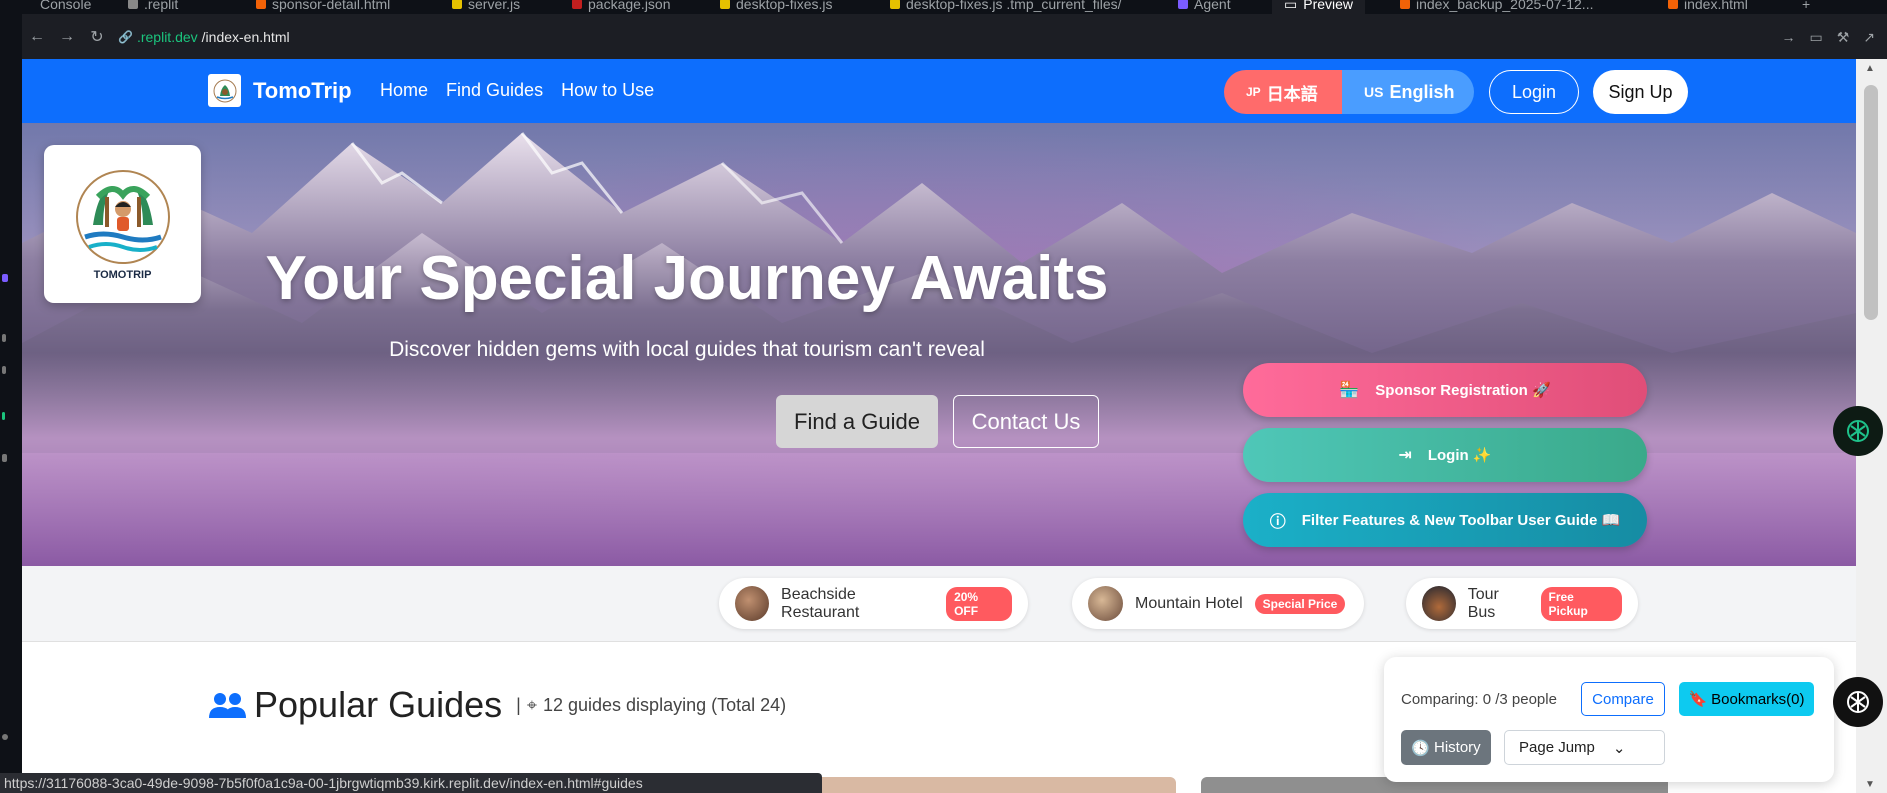  Describe the element at coordinates (1698, 699) in the screenshot. I see `bookmark-icon: 🔖` at that location.